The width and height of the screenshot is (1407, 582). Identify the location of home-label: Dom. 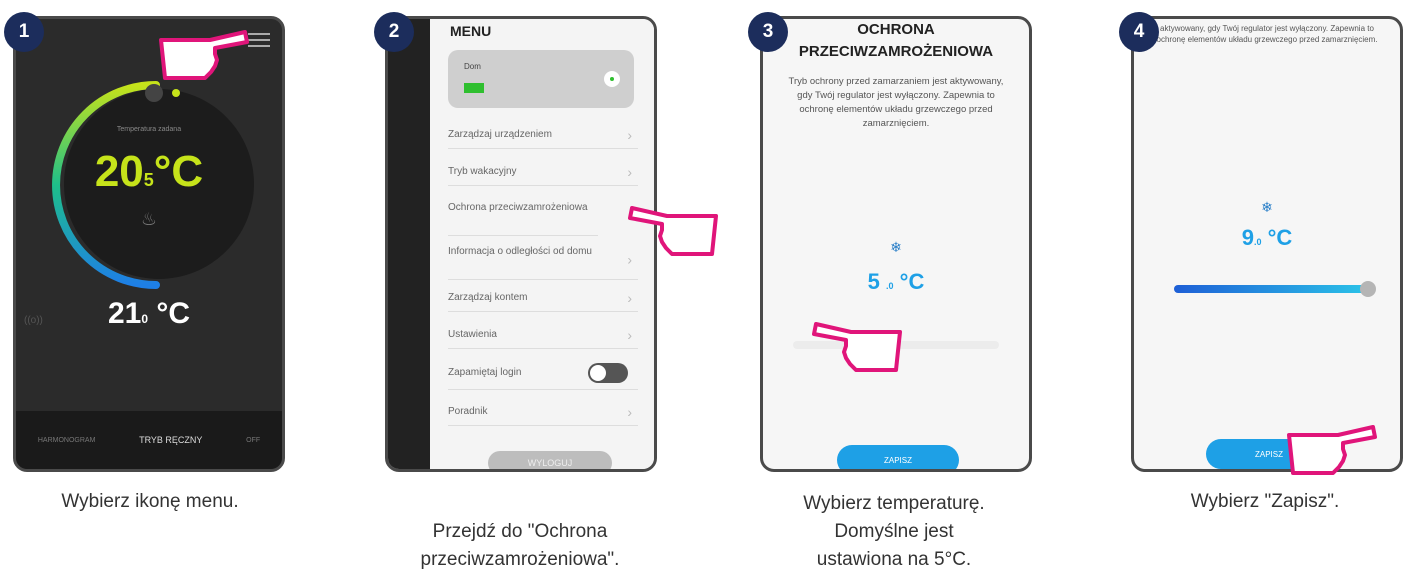
(472, 66).